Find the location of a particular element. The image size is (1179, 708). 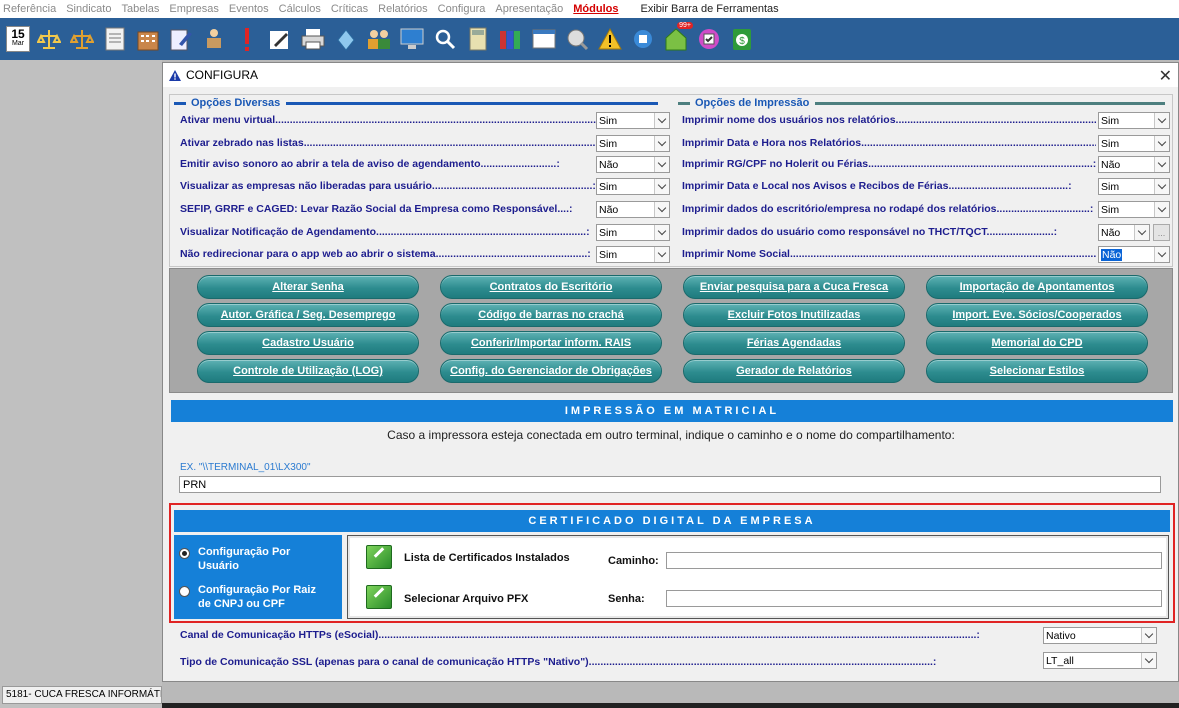

impressao-header: IMPRESSÃO EM MATRICIAL is located at coordinates (672, 411).